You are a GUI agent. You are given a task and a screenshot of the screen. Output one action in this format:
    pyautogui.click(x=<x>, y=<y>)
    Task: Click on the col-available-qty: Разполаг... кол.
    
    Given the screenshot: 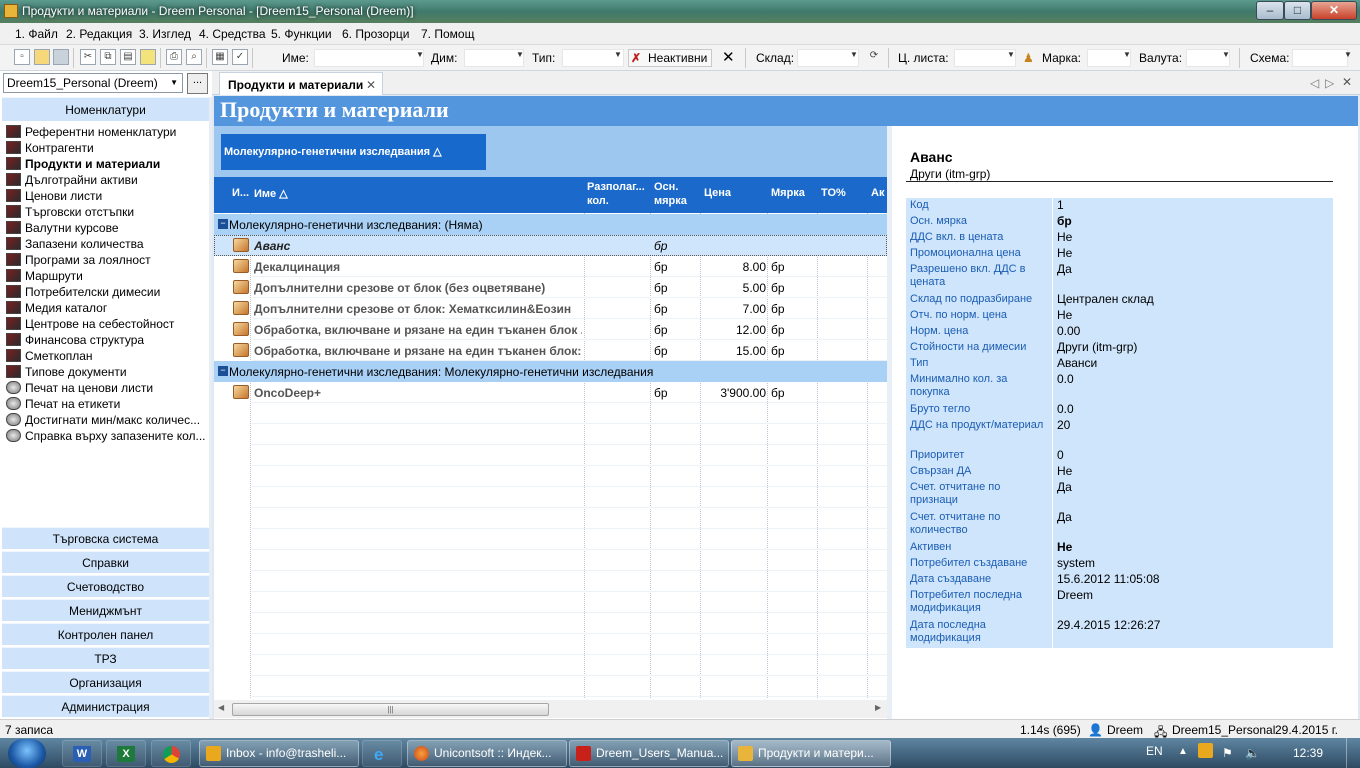 What is the action you would take?
    pyautogui.click(x=616, y=194)
    